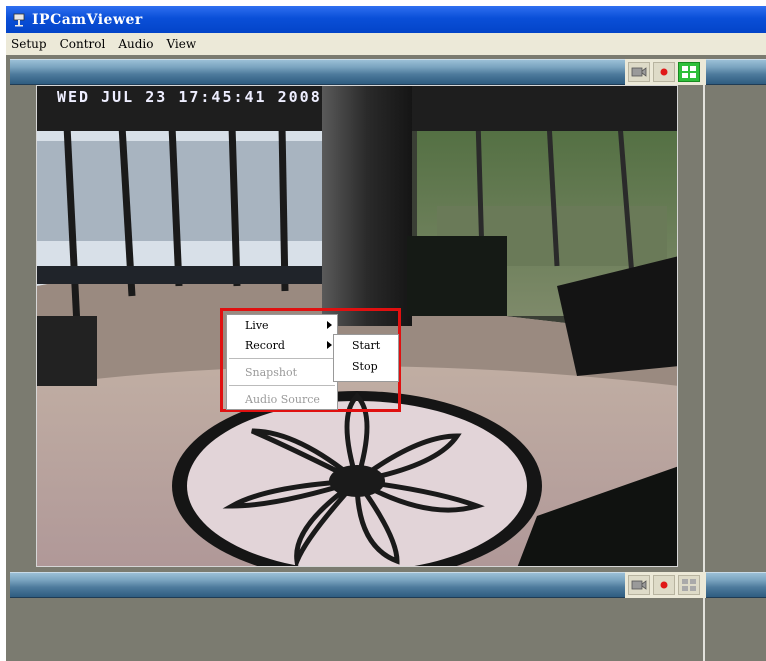  What do you see at coordinates (271, 372) in the screenshot?
I see `menu-item-label: Snapshot` at bounding box center [271, 372].